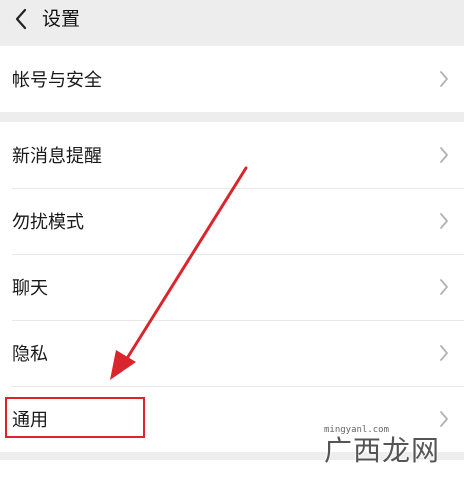 The width and height of the screenshot is (464, 487). What do you see at coordinates (30, 420) in the screenshot?
I see `settings-item-label: 通用` at bounding box center [30, 420].